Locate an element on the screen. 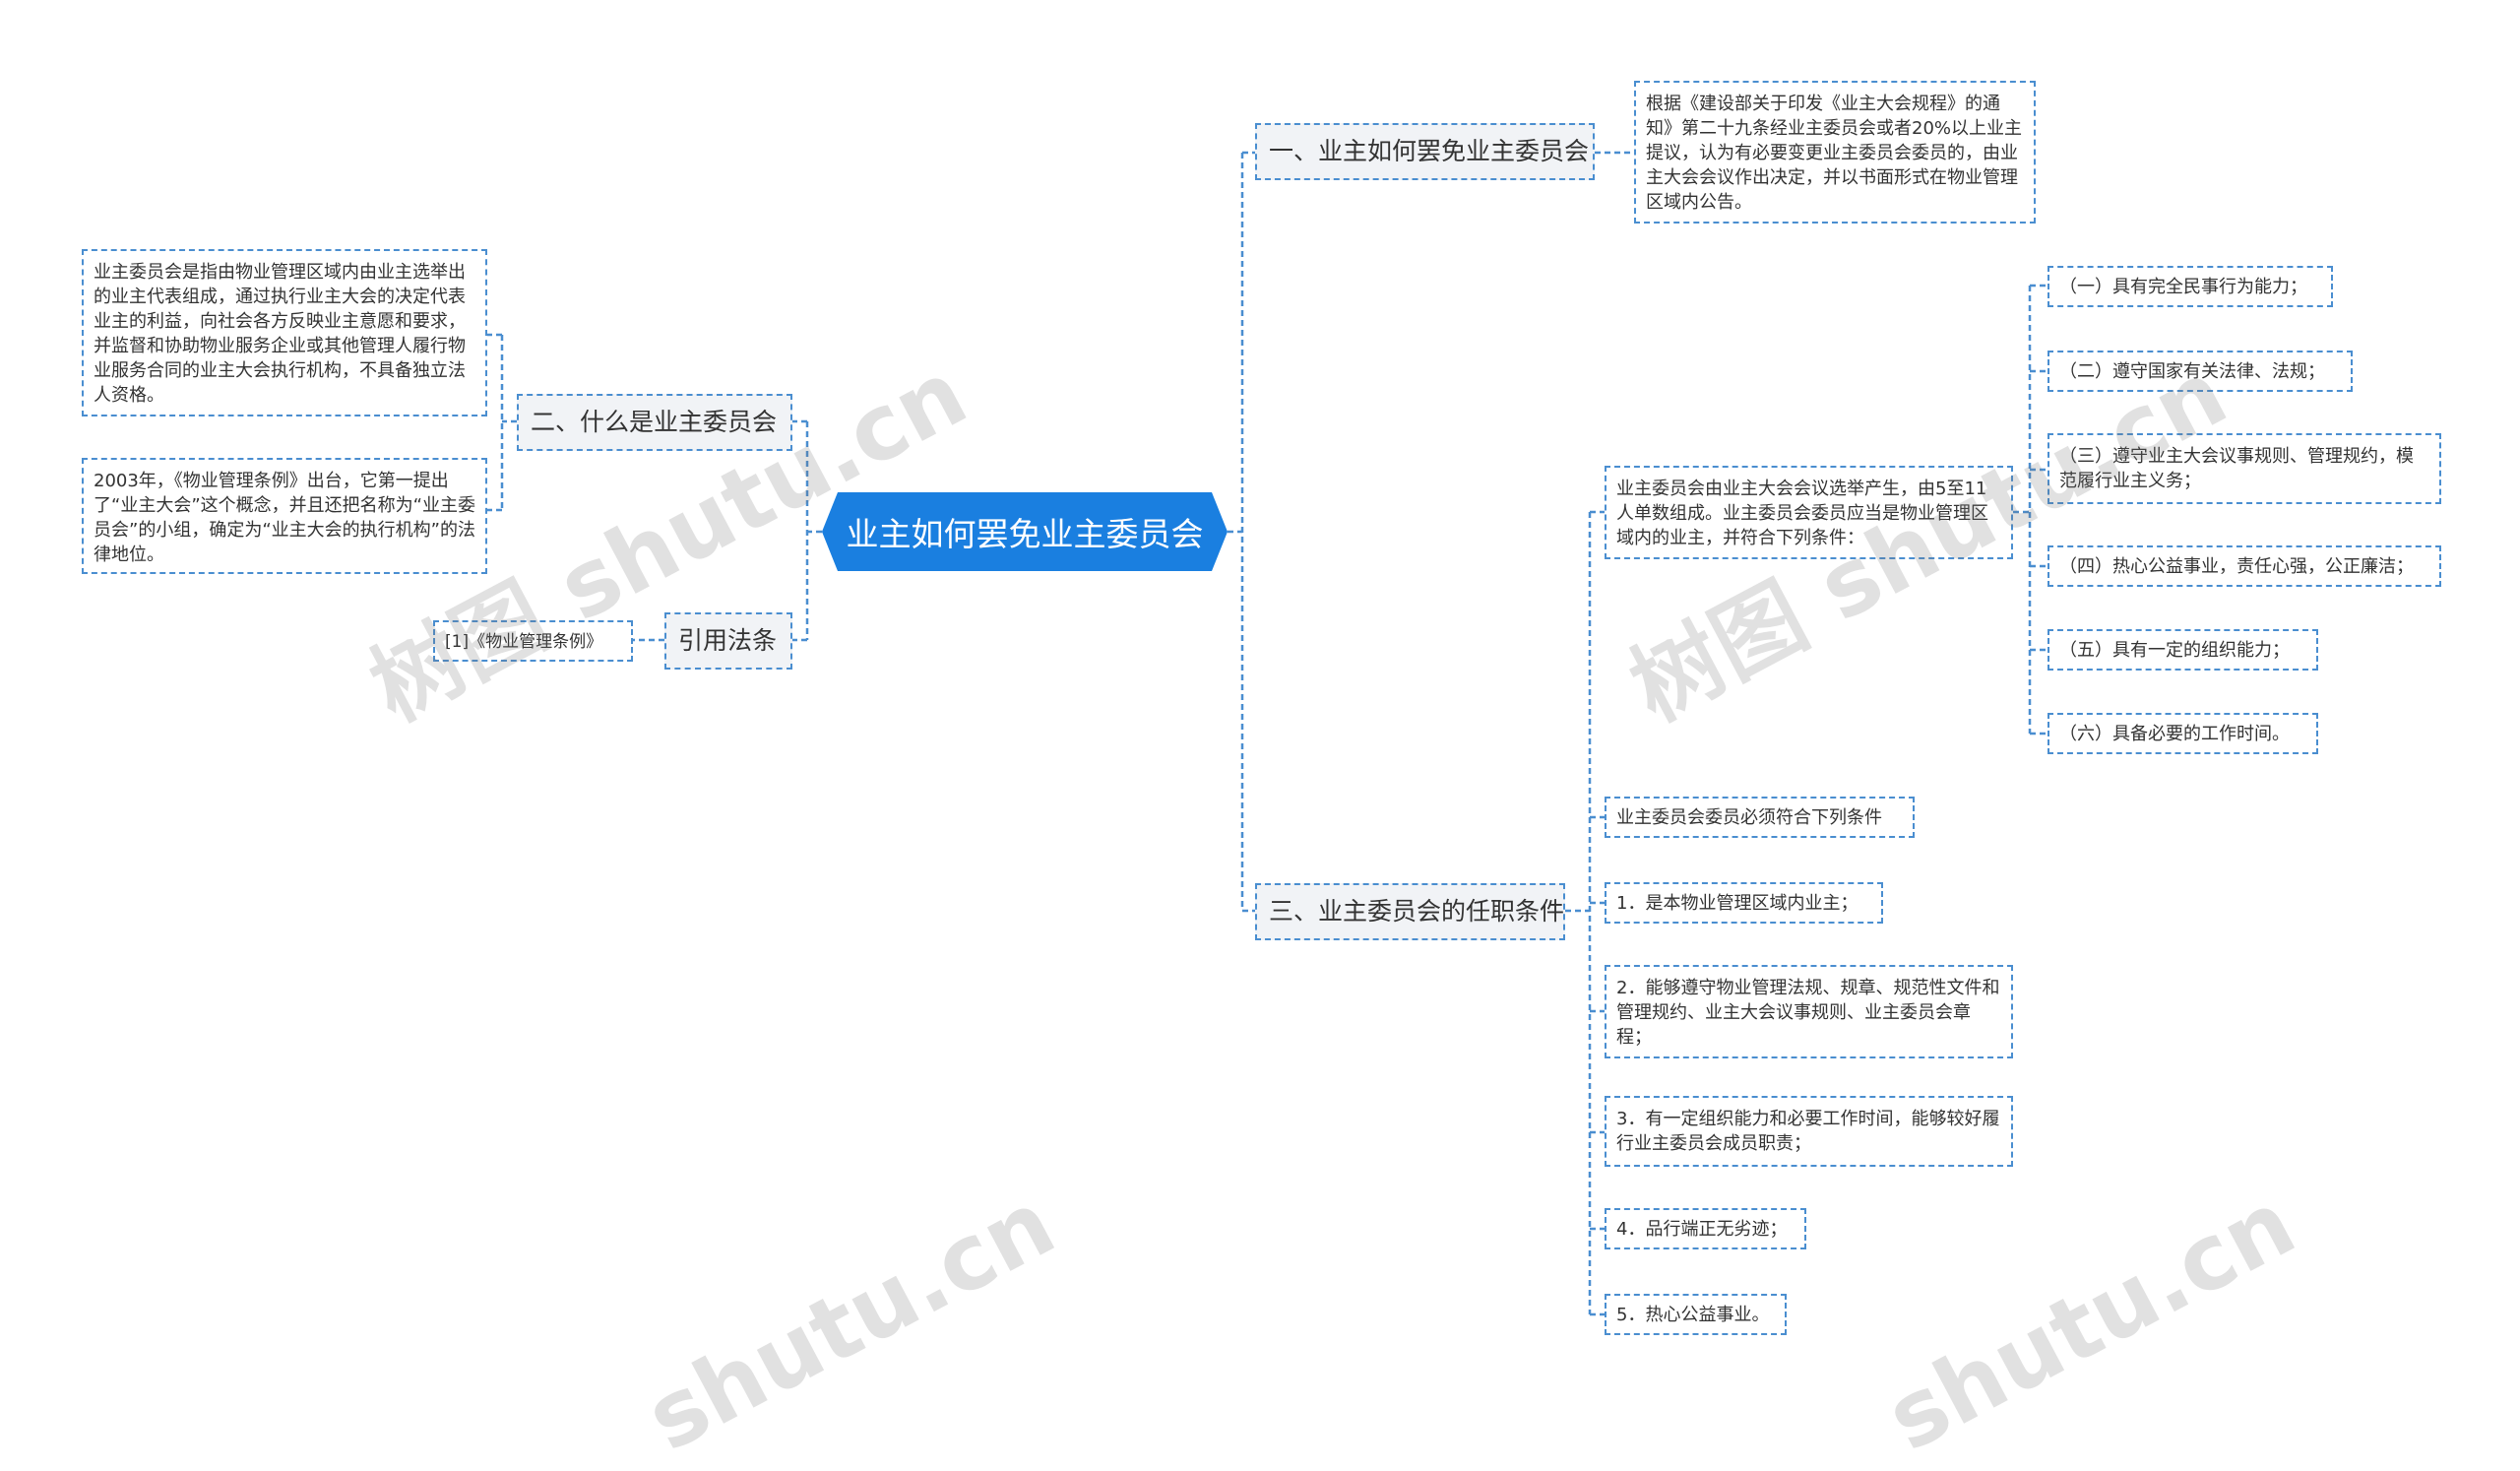 This screenshot has width=2520, height=1471. requirement-item-label: 4．品行端正无劣迹； is located at coordinates (1702, 1229).